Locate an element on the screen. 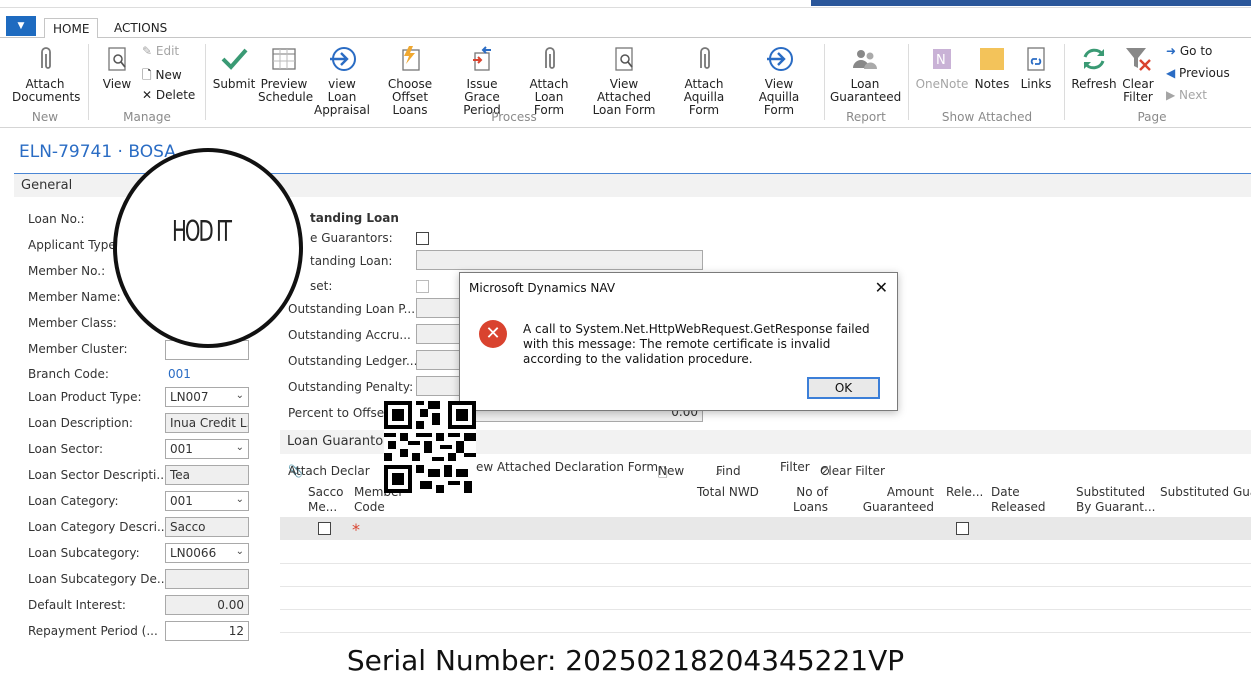 The image size is (1251, 677). refresh-button: Refresh is located at coordinates (1094, 67).